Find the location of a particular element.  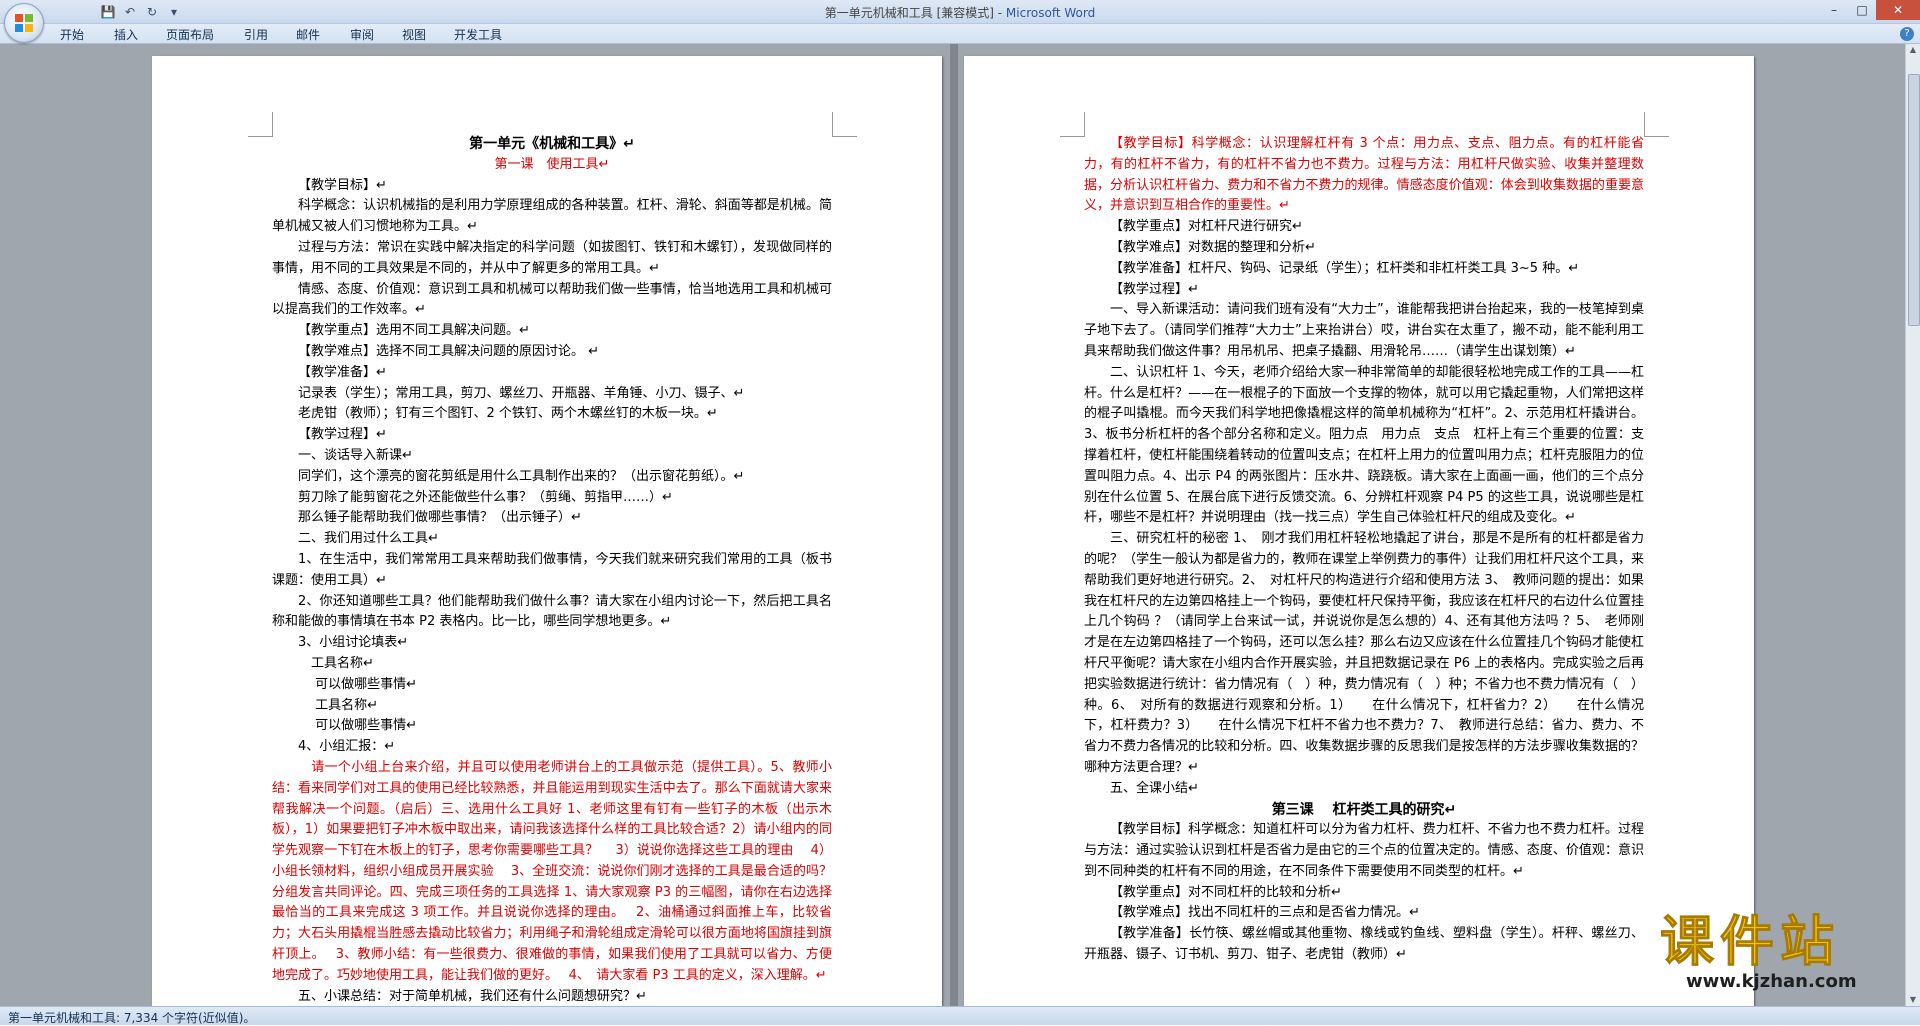

paragraph: 那么锤子能帮助我们做哪些事情？（出示锤子）↵ is located at coordinates (440, 518).